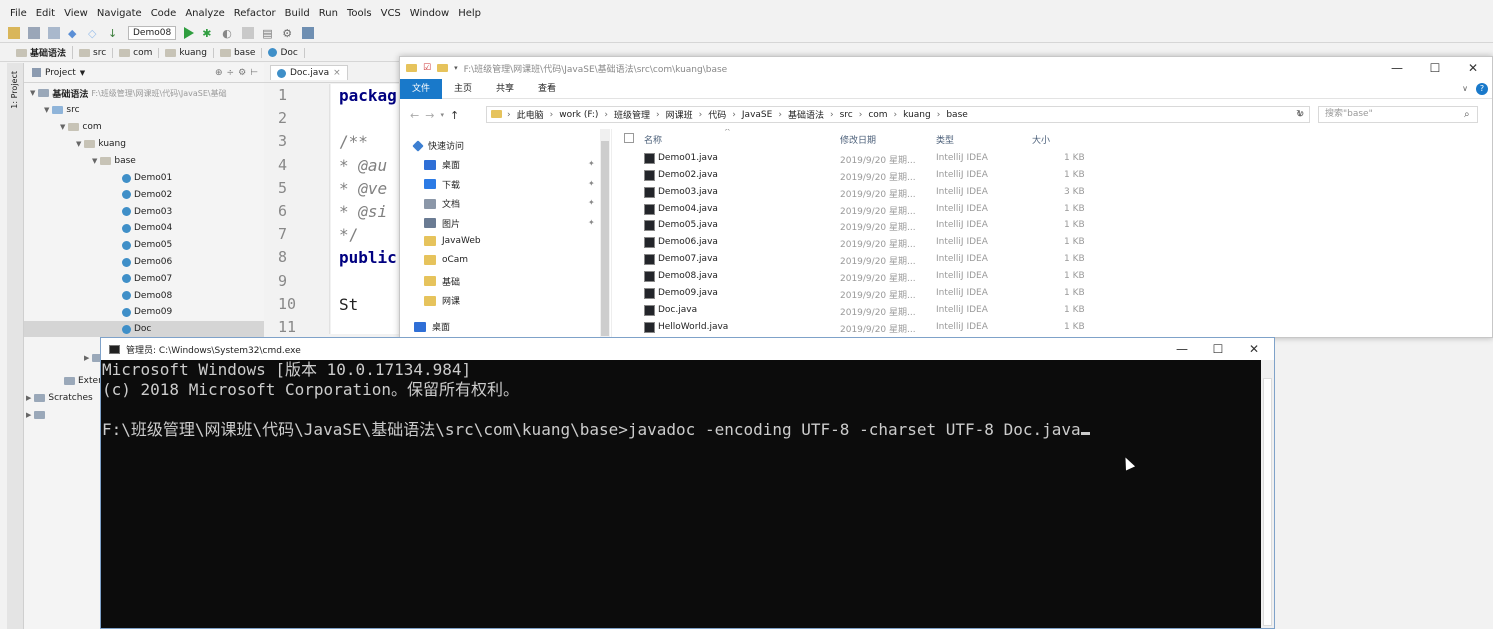 The image size is (1493, 629). I want to click on tree-item-class: Demo08, so click(147, 296).